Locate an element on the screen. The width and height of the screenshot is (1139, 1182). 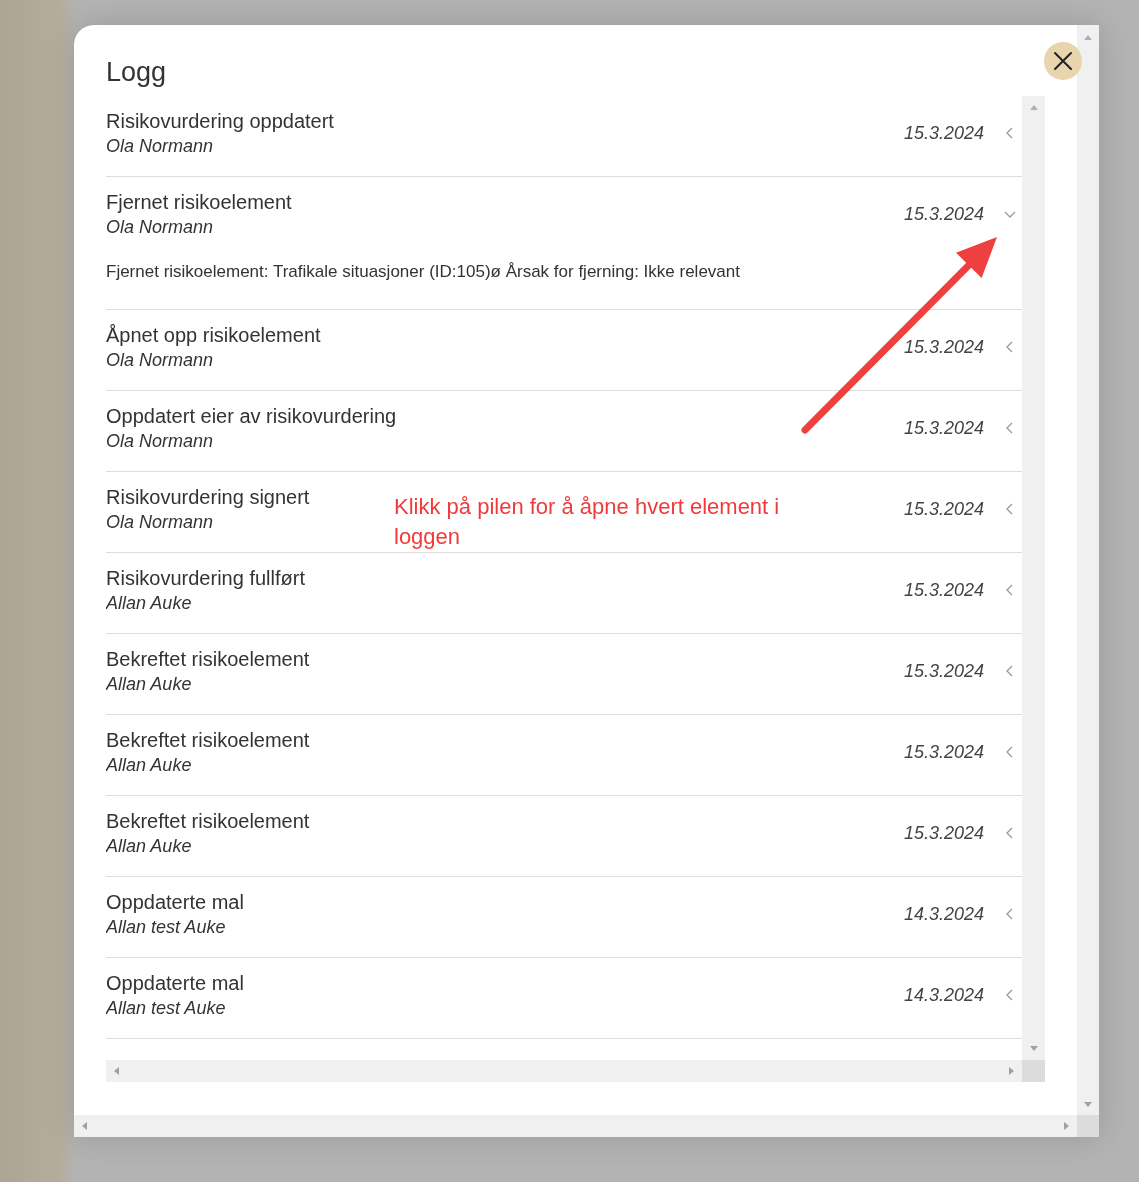
entry-title: Åpnet opp risikoelement is located at coordinates (213, 335).